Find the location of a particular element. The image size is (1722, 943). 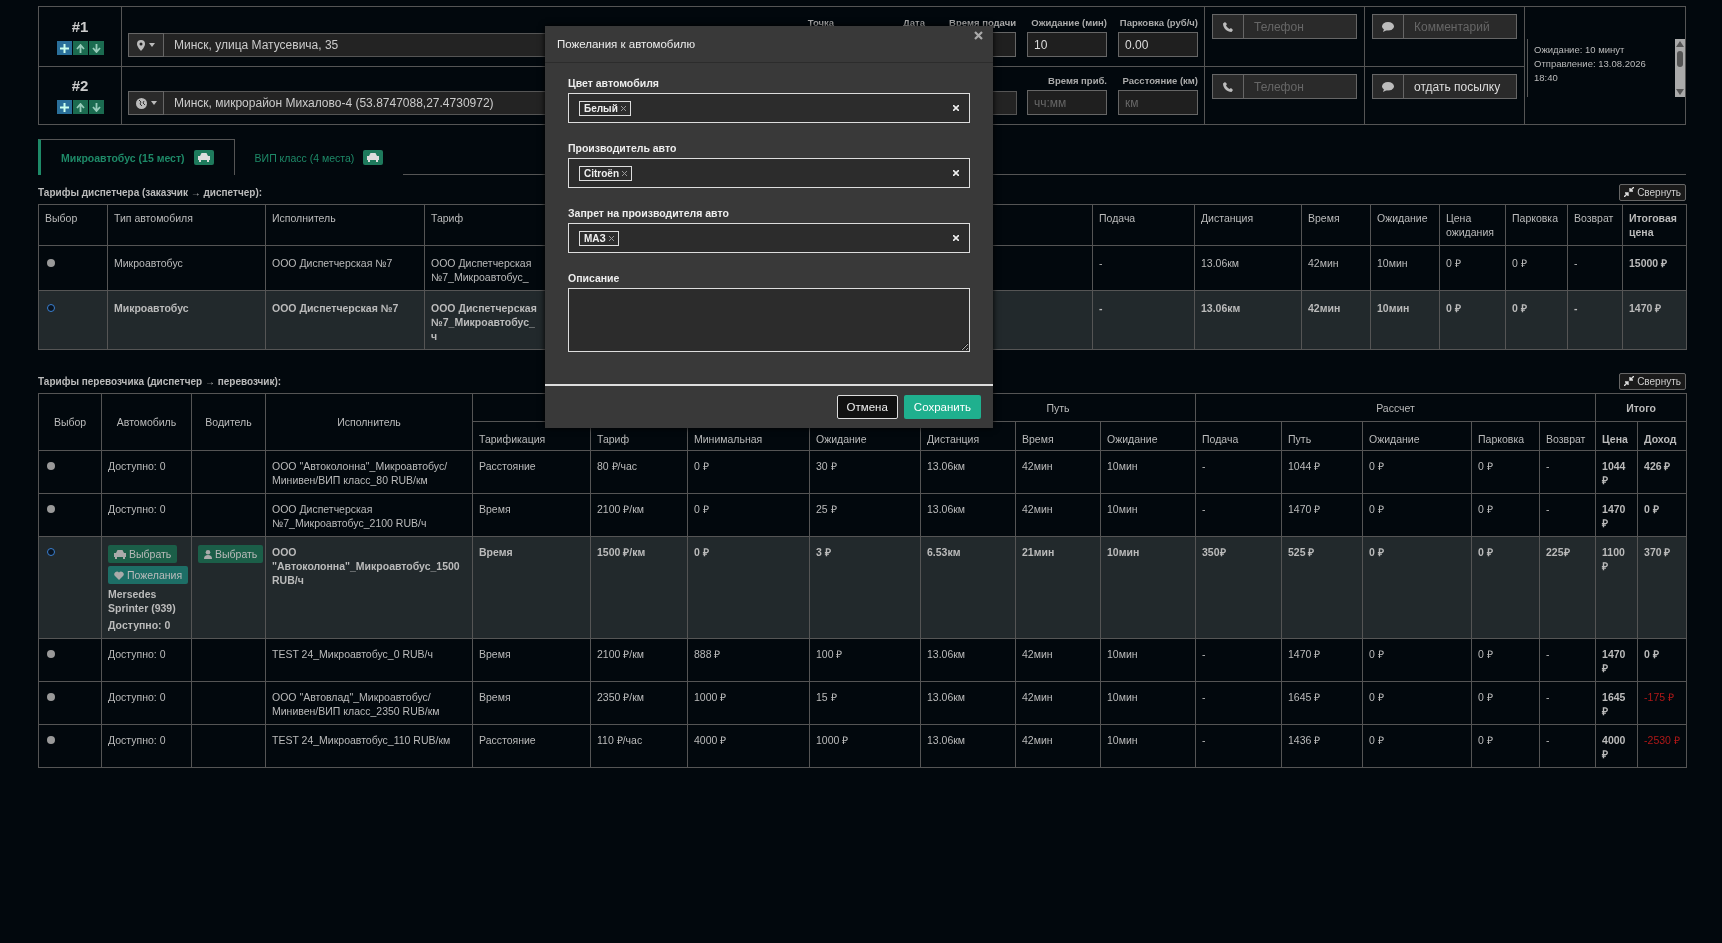

choose-driver-button: Выбрать is located at coordinates (231, 554).